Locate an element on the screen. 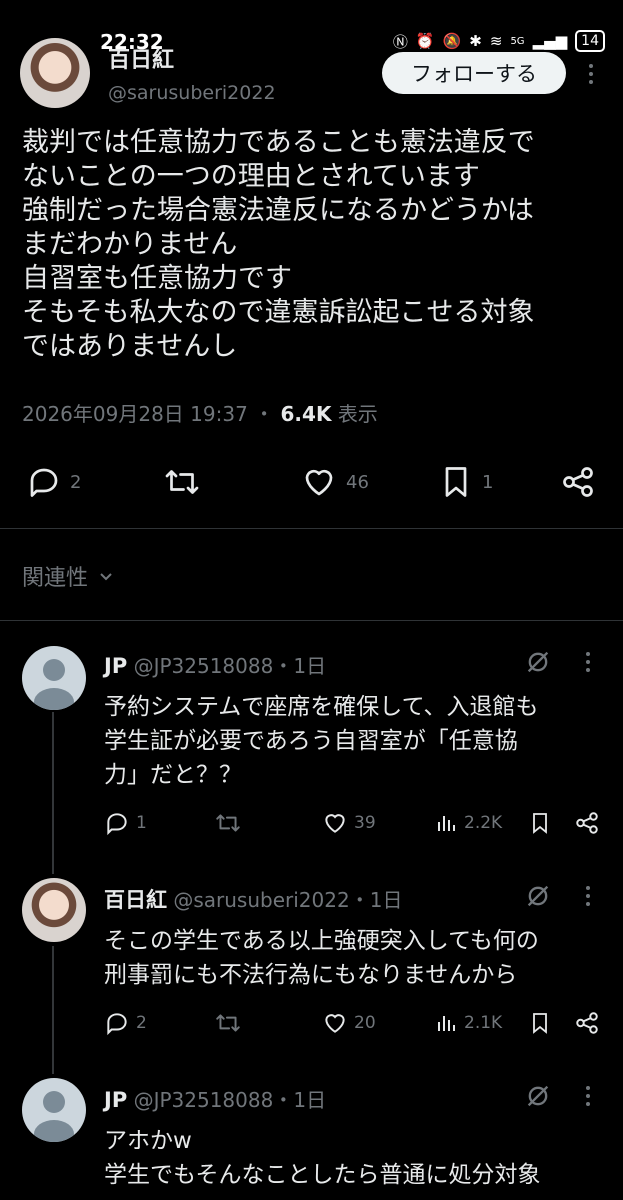  bluetooth-icon: ✱ is located at coordinates (475, 41).